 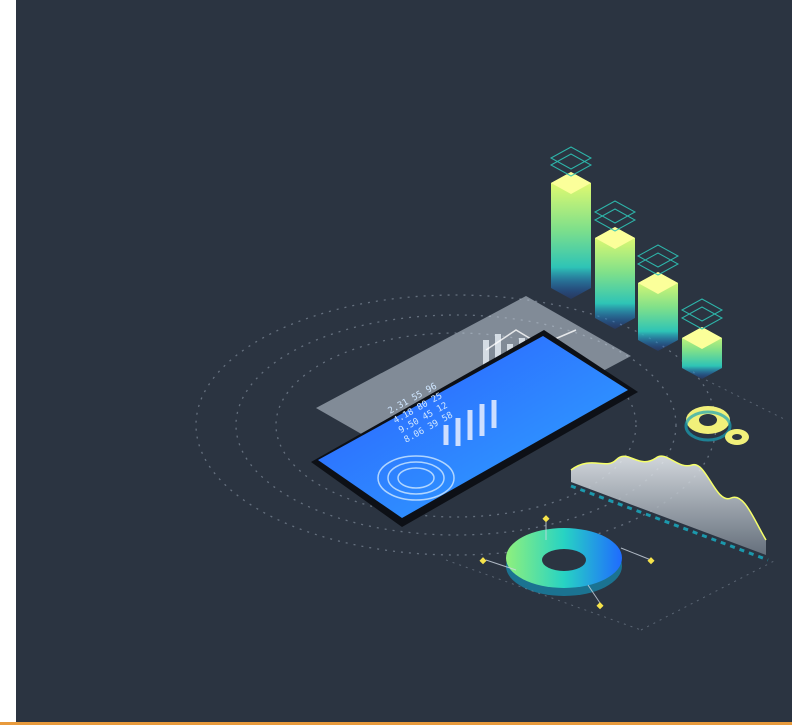 I want to click on gear-icon, so click(x=708, y=424).